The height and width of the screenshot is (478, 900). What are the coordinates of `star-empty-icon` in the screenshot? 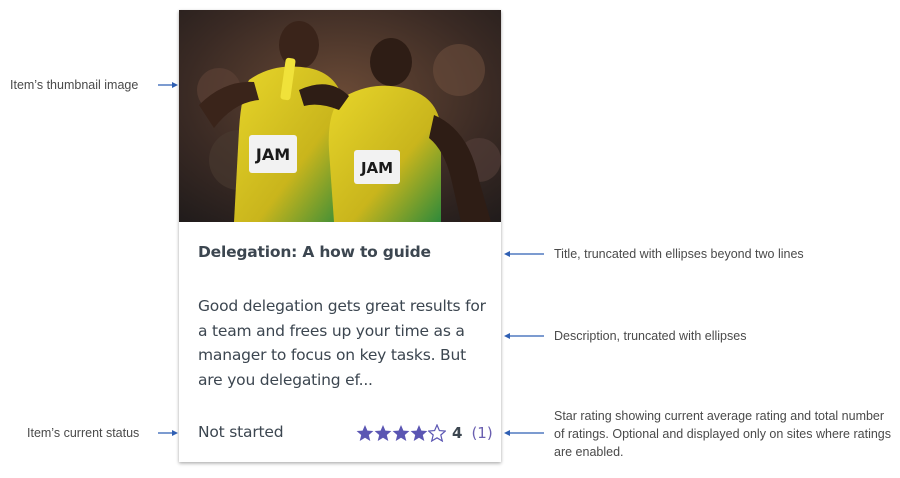 It's located at (437, 433).